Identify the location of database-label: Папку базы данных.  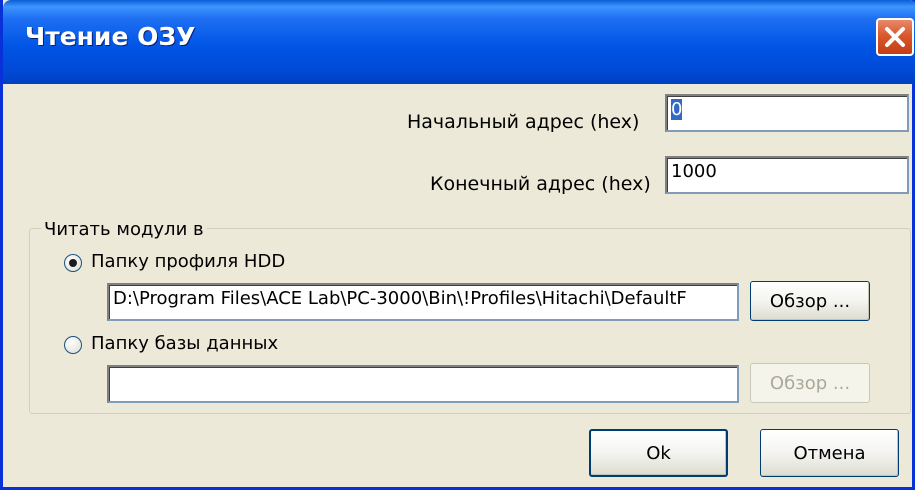
(184, 343).